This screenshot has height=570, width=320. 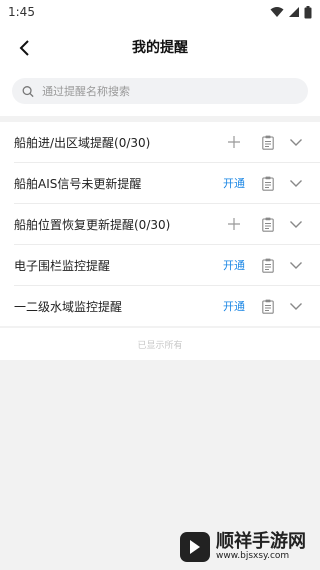 I want to click on watermark-url: www.bjsxsy.com, so click(x=253, y=555).